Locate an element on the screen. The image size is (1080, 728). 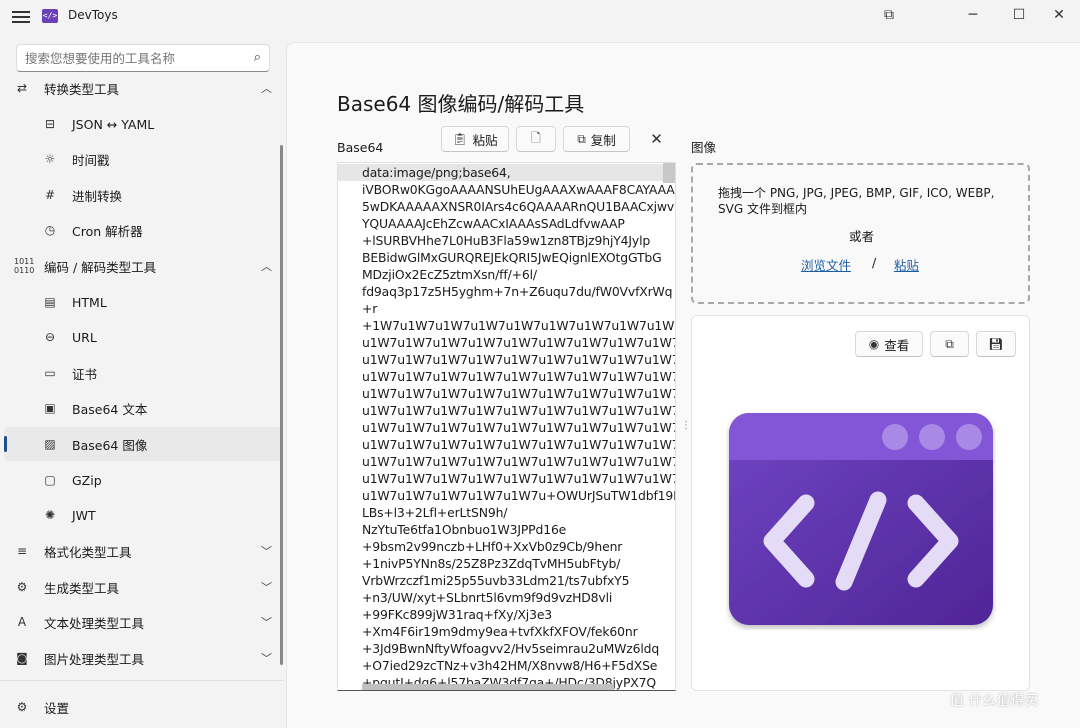
image-icon: ◙ is located at coordinates (22, 658).